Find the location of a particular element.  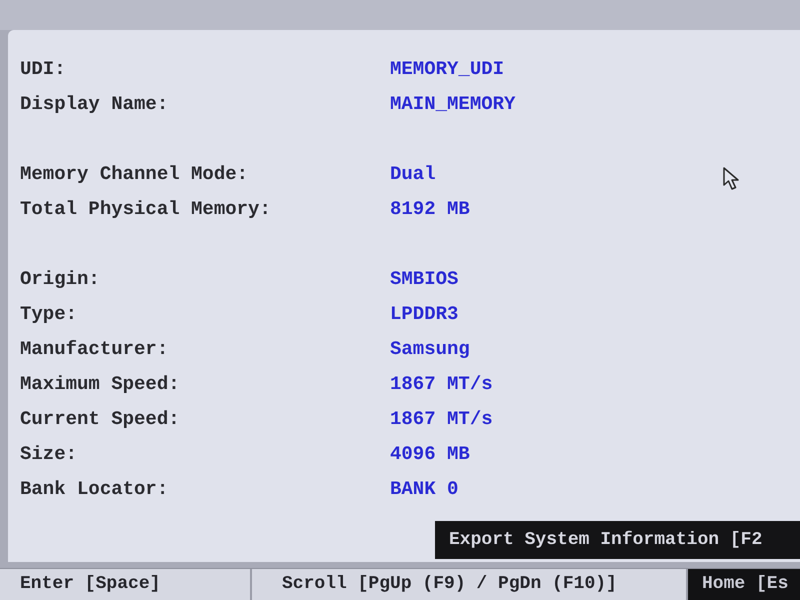

field-value: 4096 MB is located at coordinates (430, 455).